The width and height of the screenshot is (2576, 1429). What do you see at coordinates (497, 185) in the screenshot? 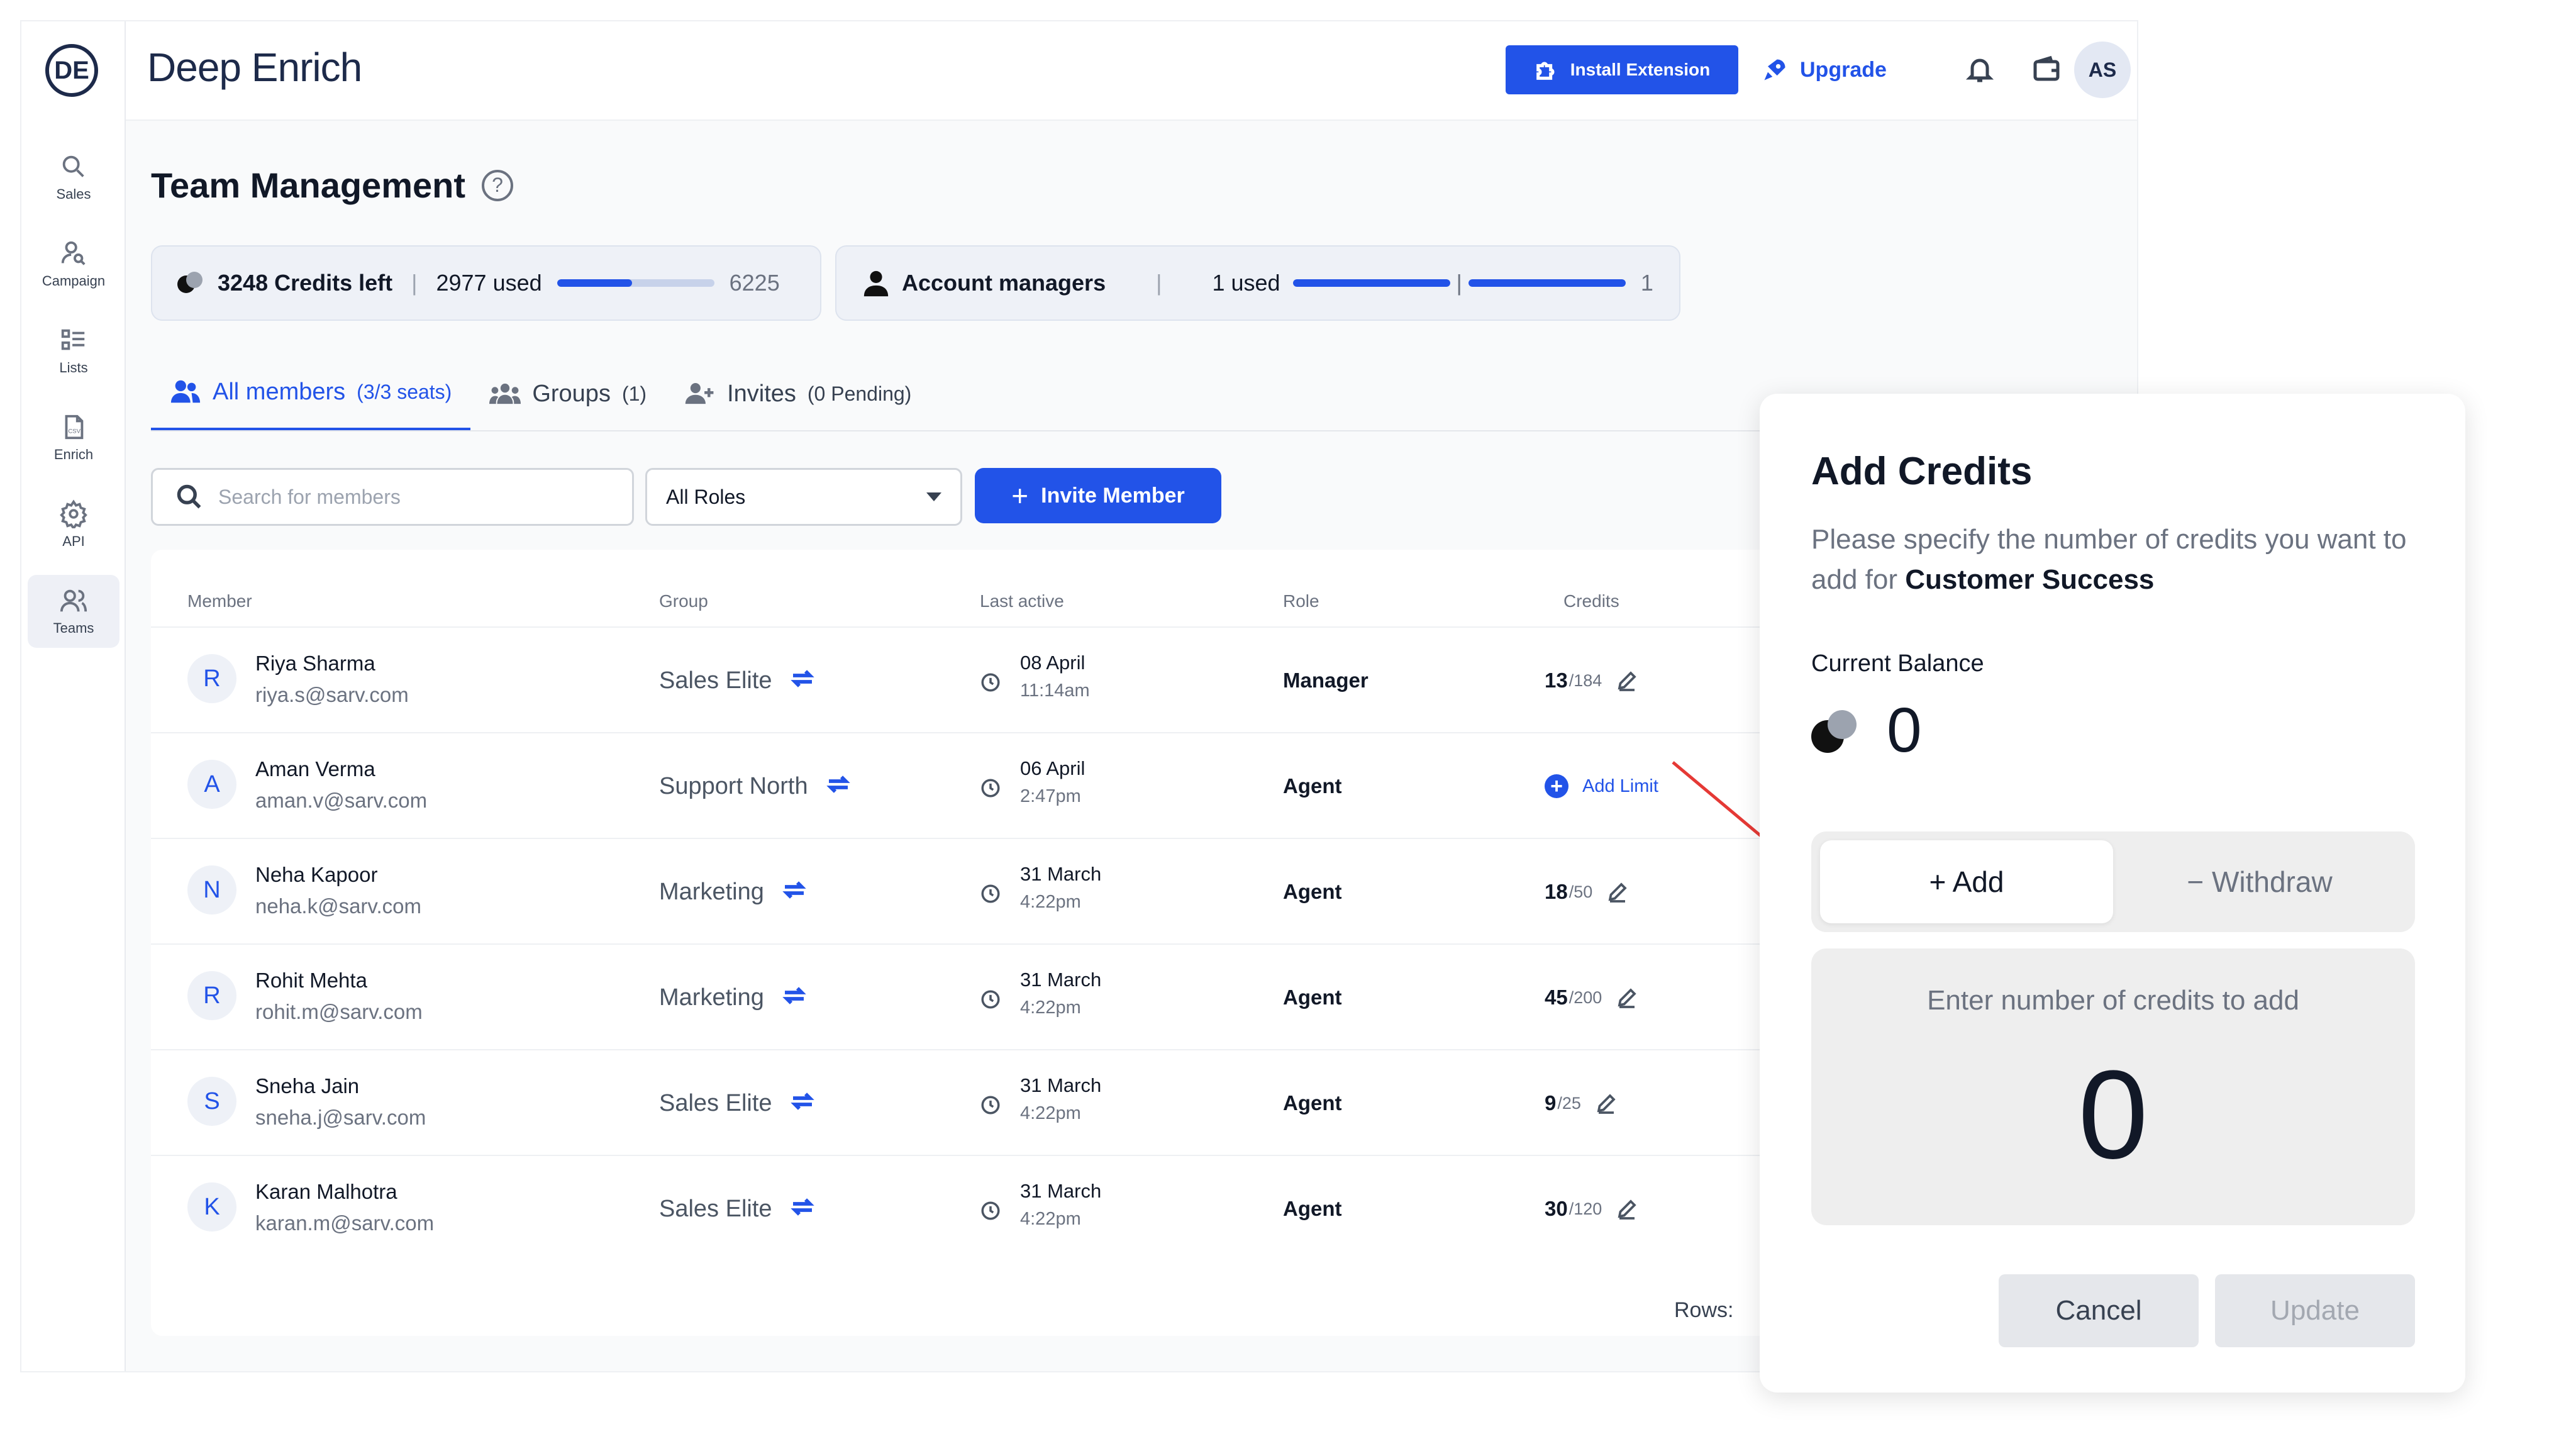
I see `help-icon: ?` at bounding box center [497, 185].